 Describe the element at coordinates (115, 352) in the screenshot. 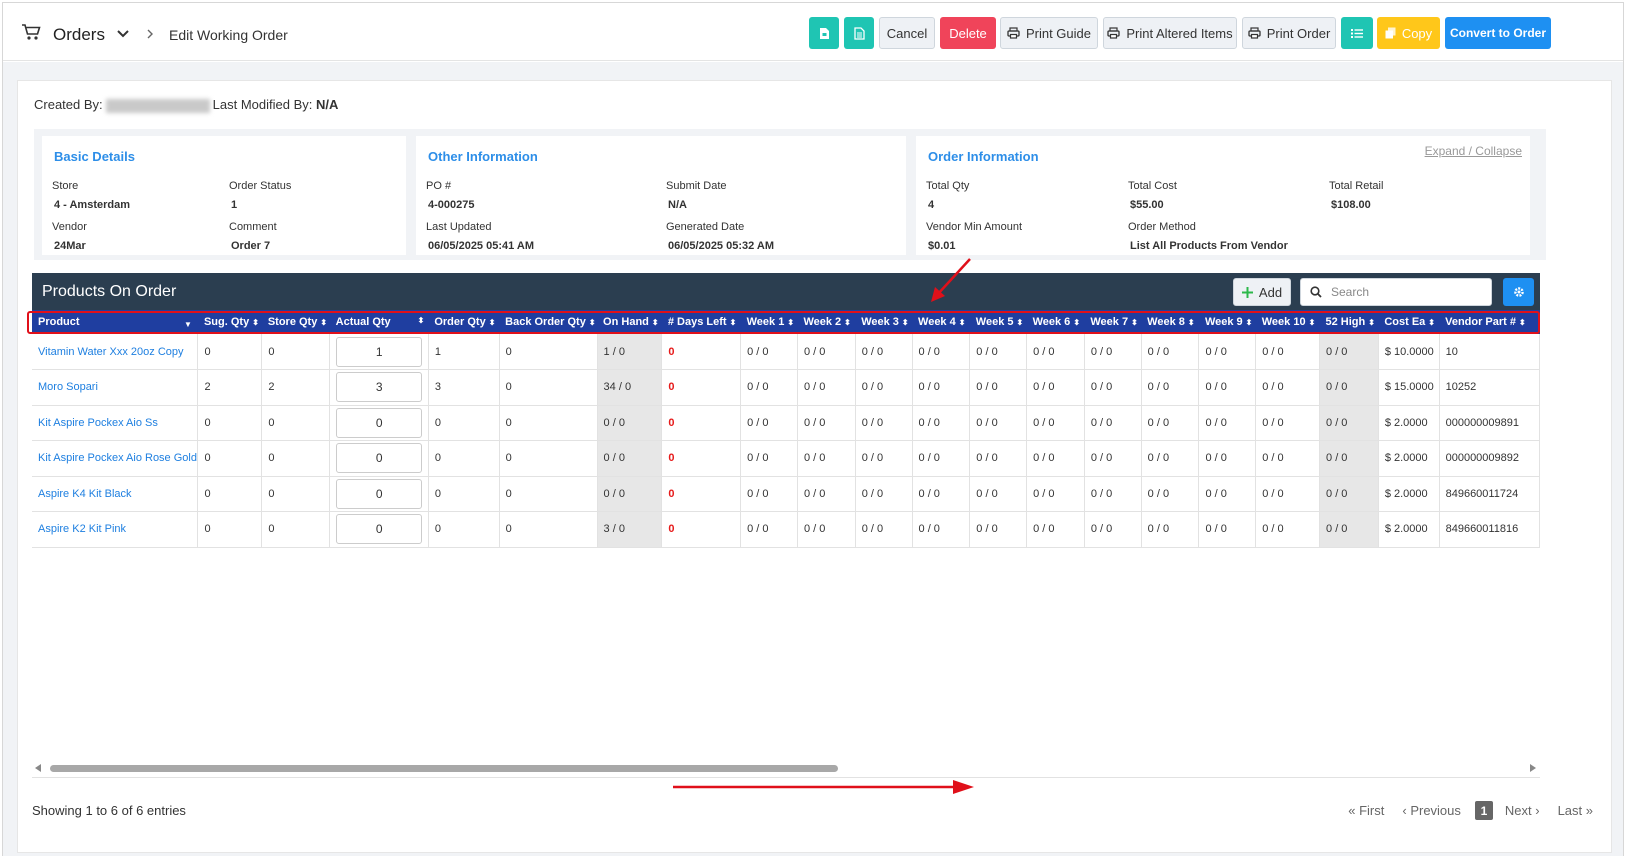

I see `cell-product: Vitamin Water Xxx 20oz Copy` at that location.